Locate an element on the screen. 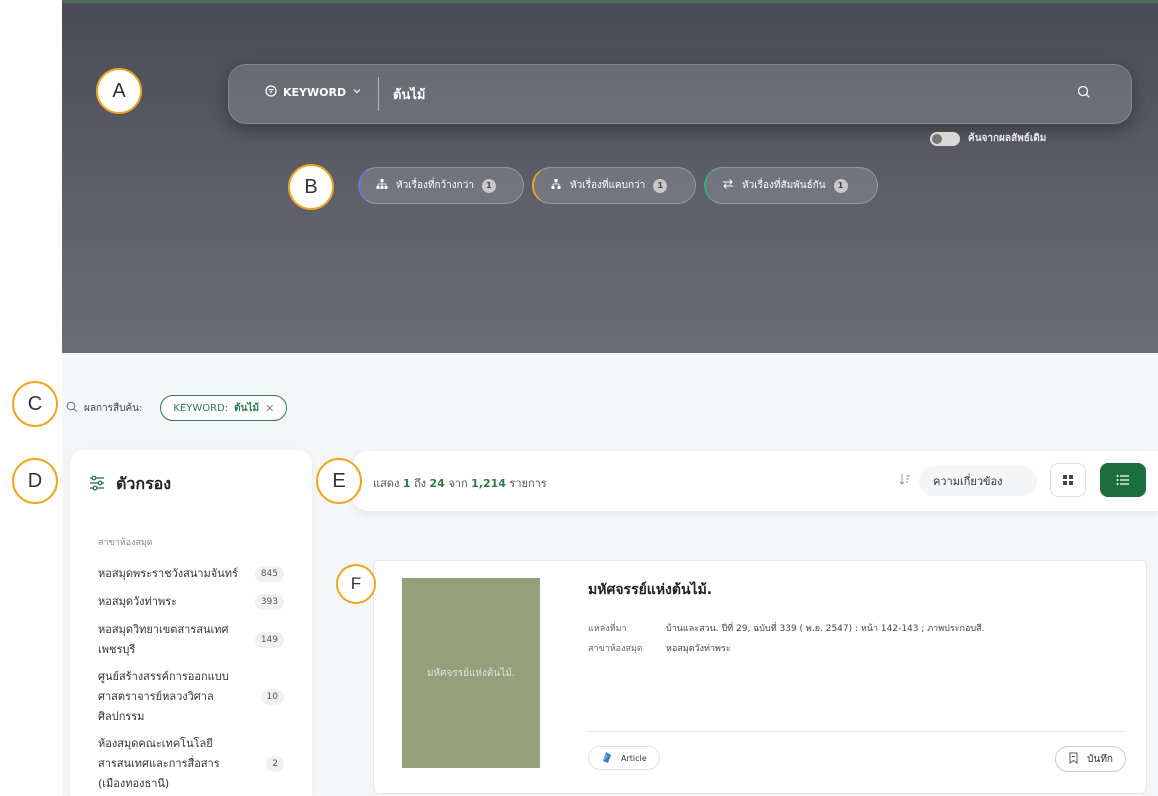 Image resolution: width=1158 pixels, height=796 pixels. filter-icon is located at coordinates (271, 92).